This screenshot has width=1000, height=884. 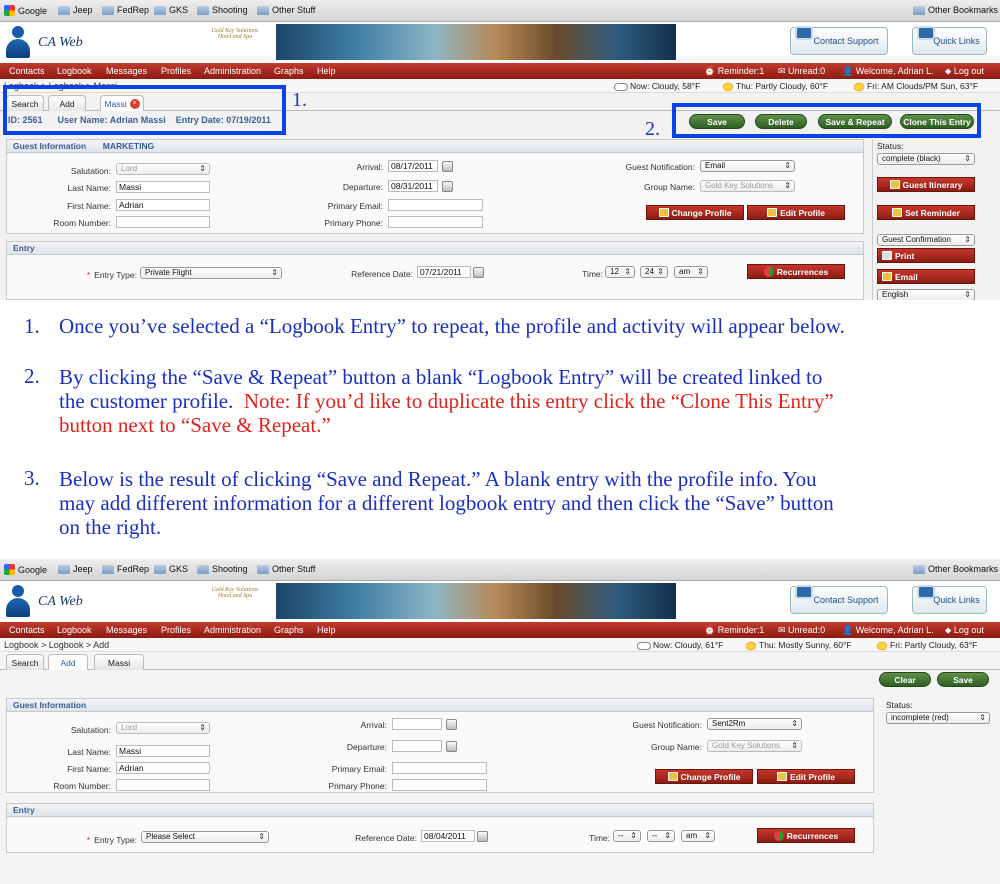 I want to click on status-select: incomplete (red), so click(x=938, y=718).